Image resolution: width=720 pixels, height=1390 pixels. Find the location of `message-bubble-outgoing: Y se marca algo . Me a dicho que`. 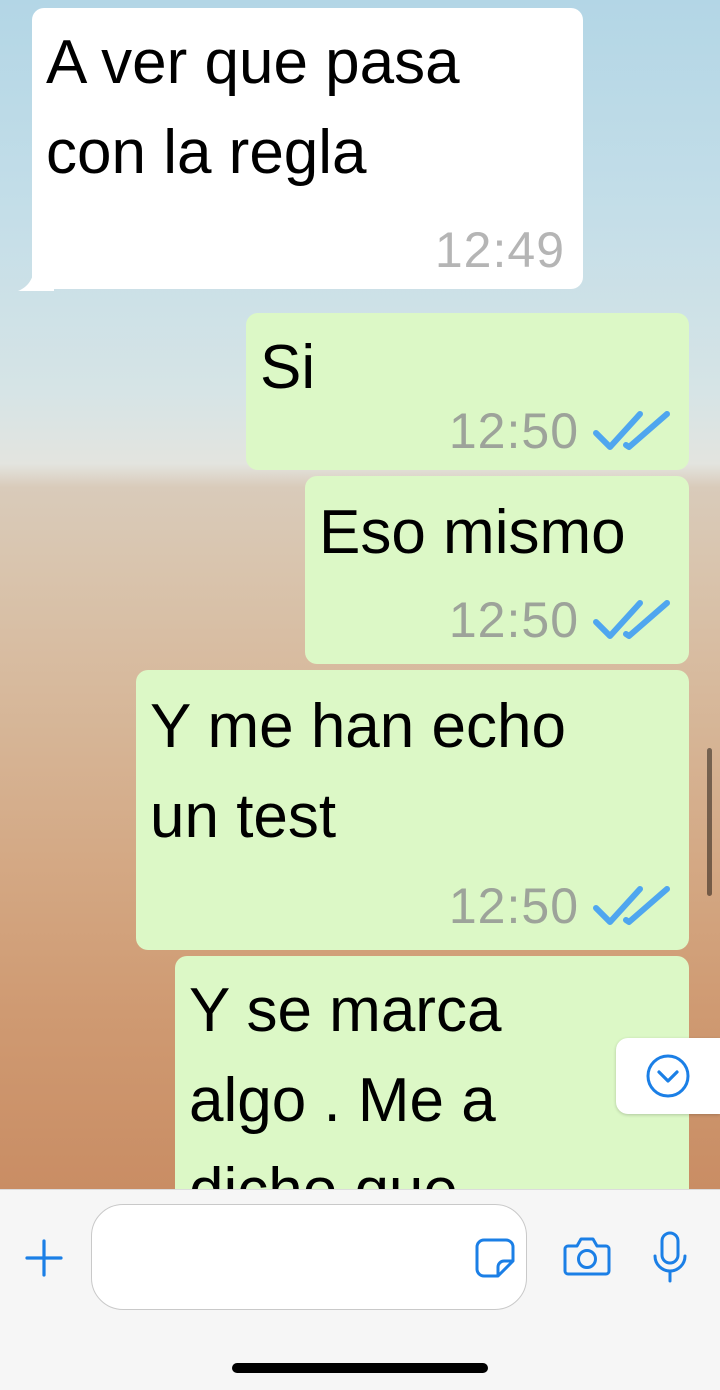

message-bubble-outgoing: Y se marca algo . Me a dicho que is located at coordinates (432, 1072).